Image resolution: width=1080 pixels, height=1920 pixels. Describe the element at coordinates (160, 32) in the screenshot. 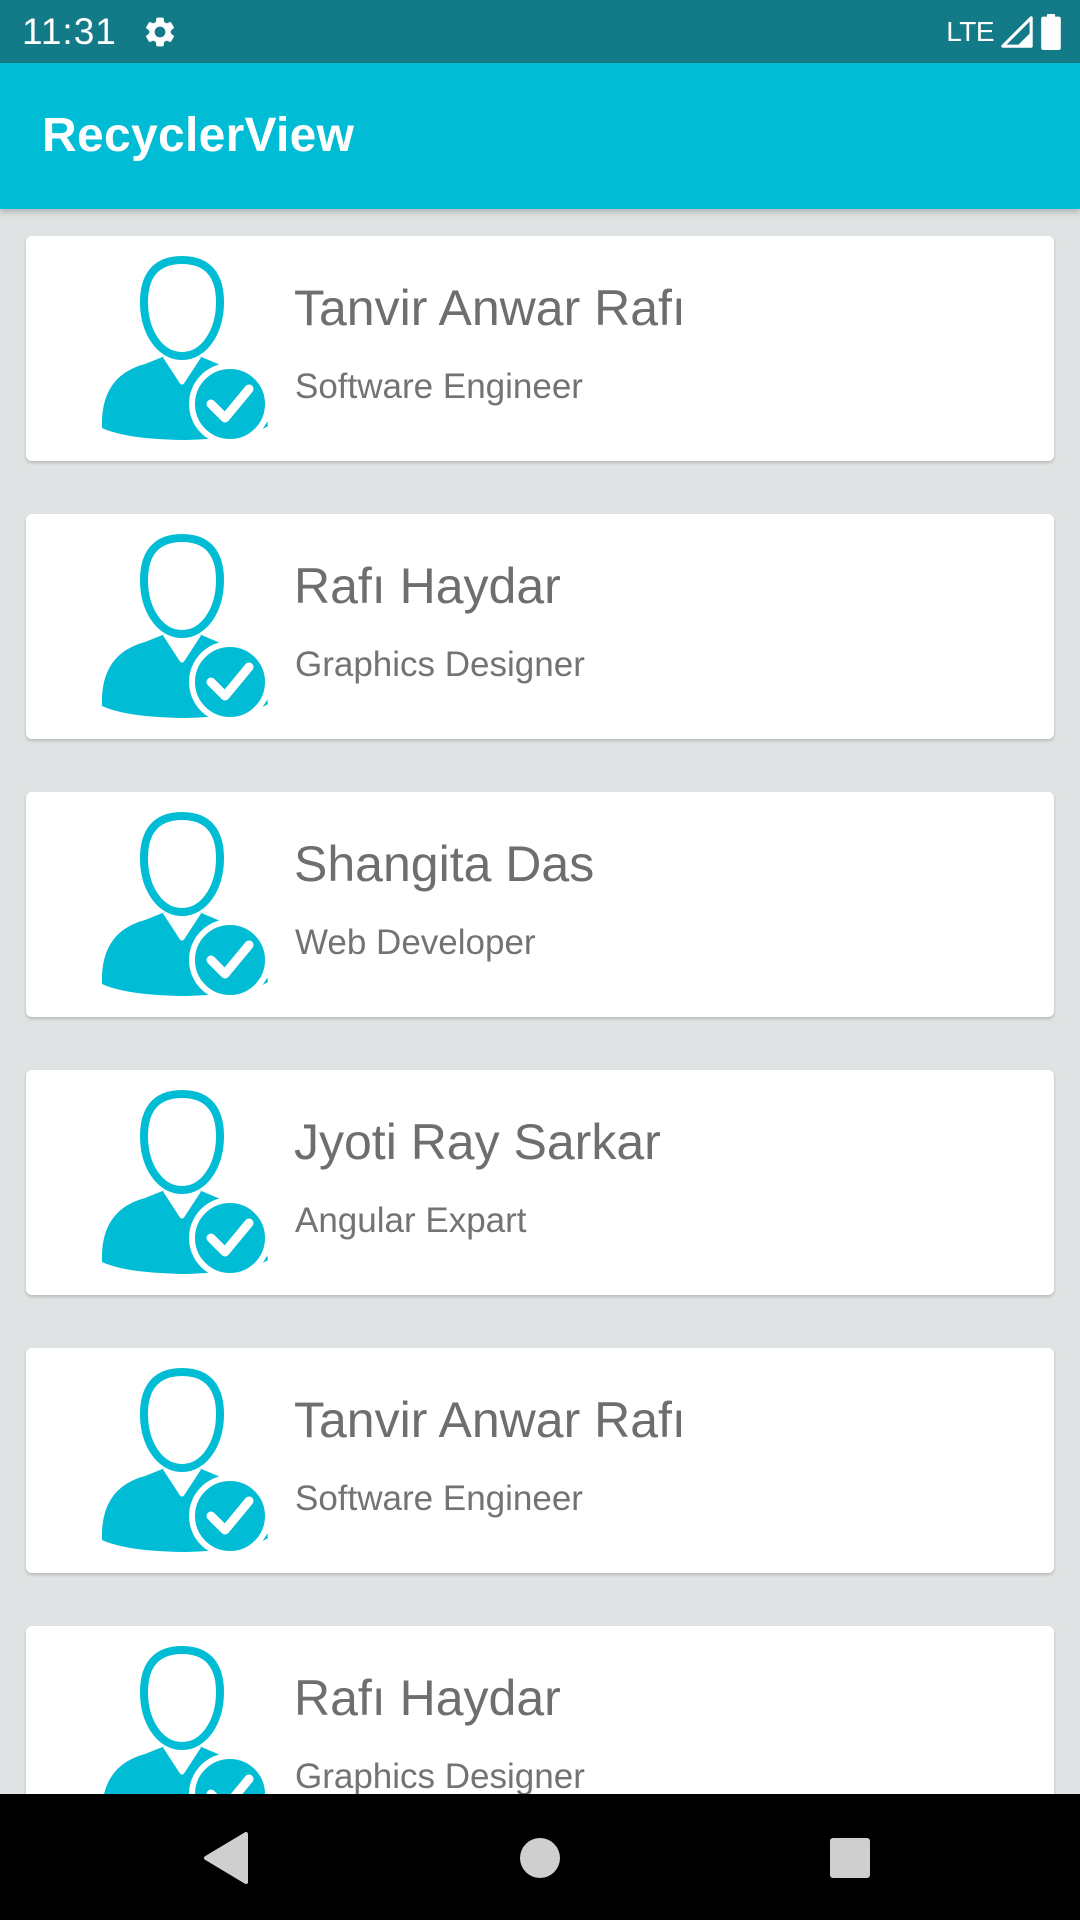

I see `gear-icon` at that location.